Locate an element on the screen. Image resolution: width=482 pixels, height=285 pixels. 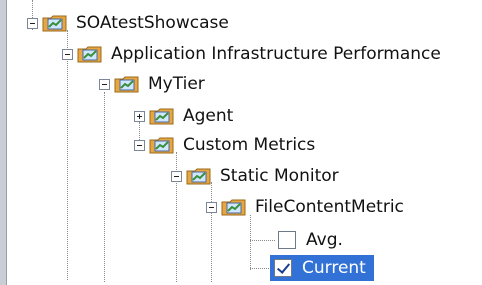
tree-leaf-label: Current is located at coordinates (334, 268).